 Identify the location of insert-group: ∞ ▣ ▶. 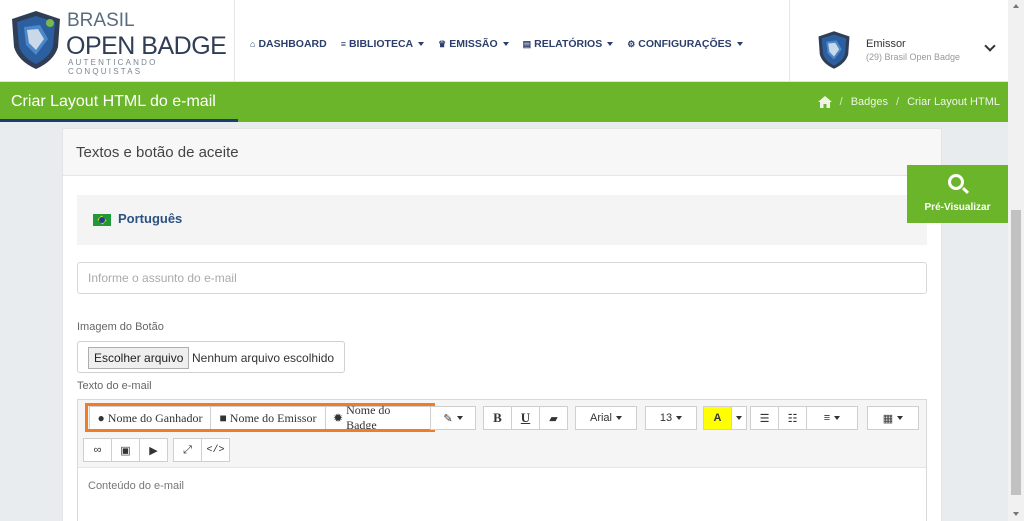
(125, 450).